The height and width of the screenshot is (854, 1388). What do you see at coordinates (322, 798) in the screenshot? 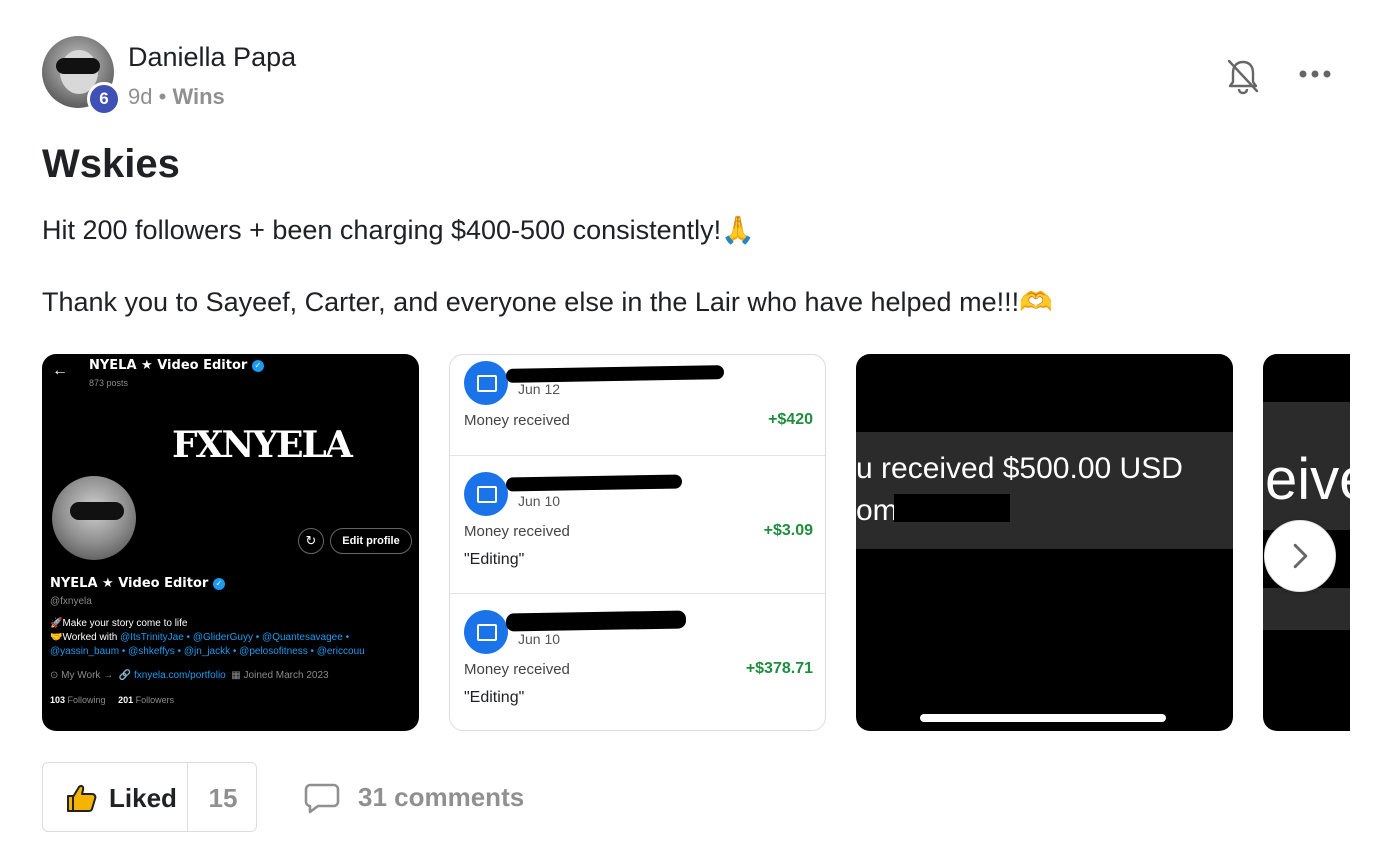
I see `comment-icon` at bounding box center [322, 798].